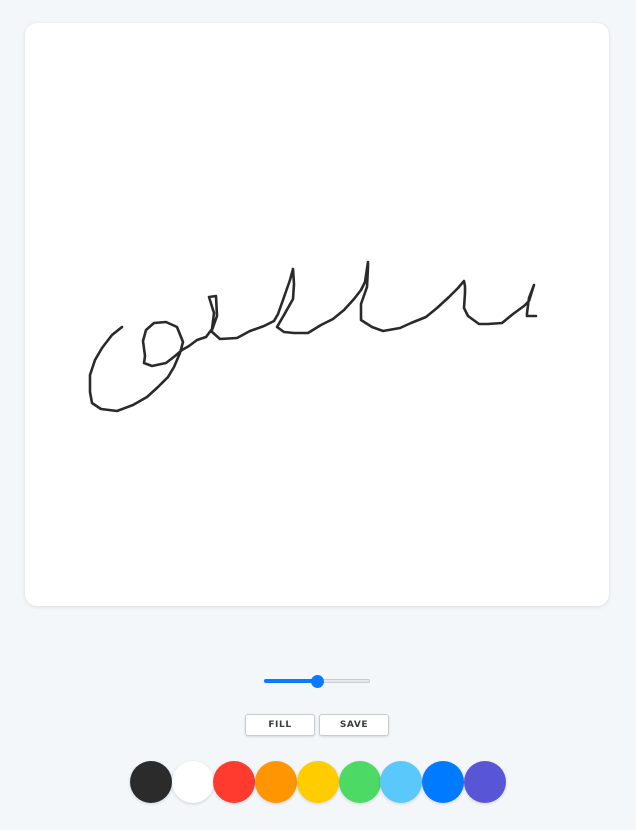  Describe the element at coordinates (313, 336) in the screenshot. I see `drawn-stroke` at that location.